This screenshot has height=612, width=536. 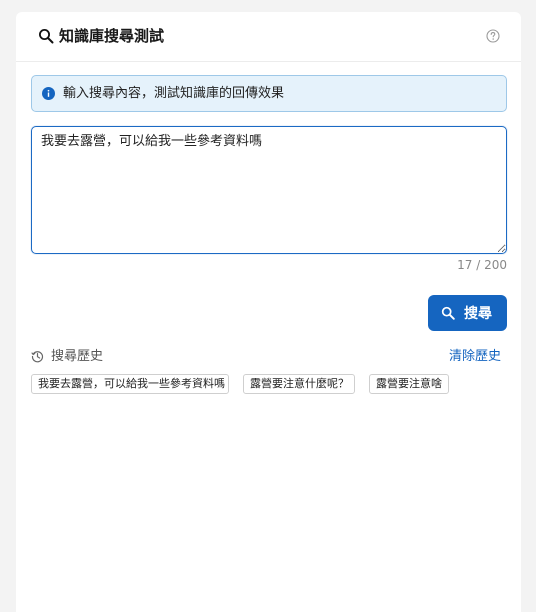 I want to click on history-title: 搜尋歷史, so click(x=77, y=356).